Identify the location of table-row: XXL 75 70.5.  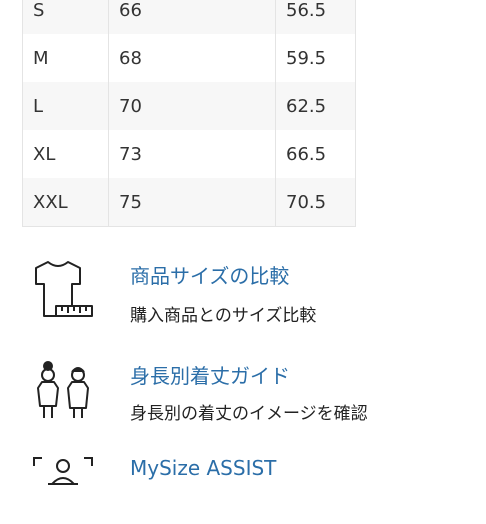
(189, 202).